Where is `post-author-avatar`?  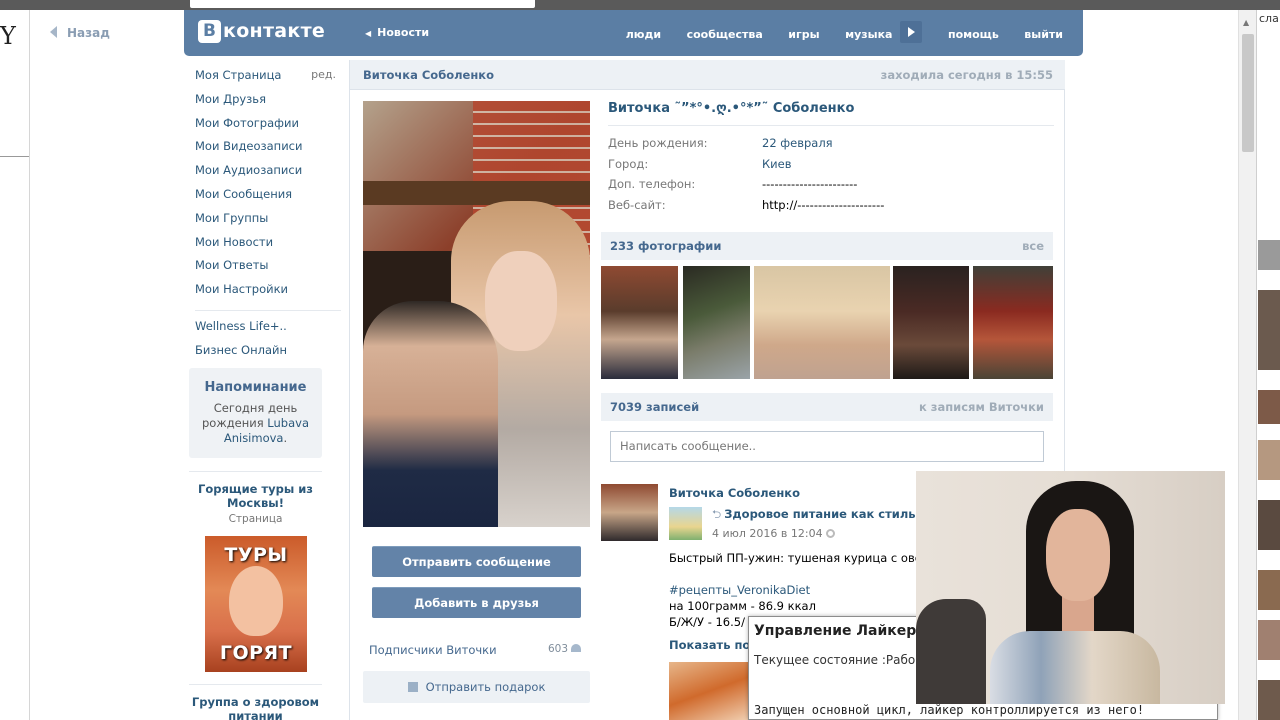
post-author-avatar is located at coordinates (629, 512).